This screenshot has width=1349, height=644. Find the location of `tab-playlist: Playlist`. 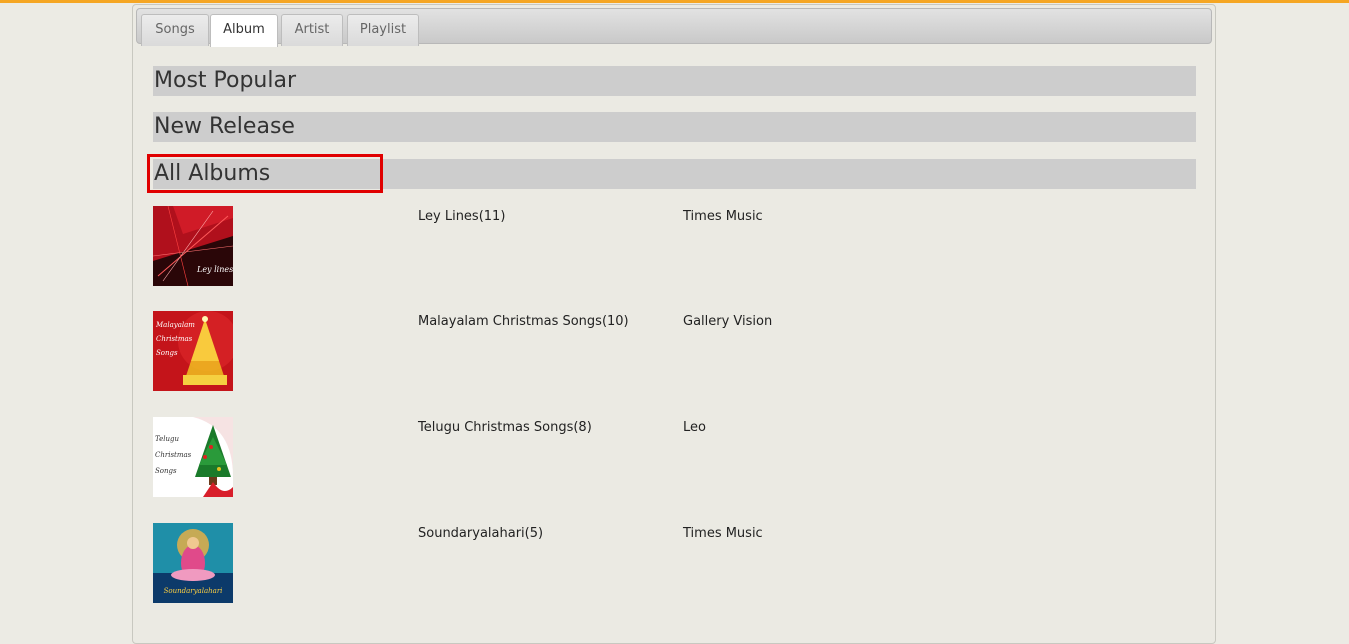

tab-playlist: Playlist is located at coordinates (383, 30).